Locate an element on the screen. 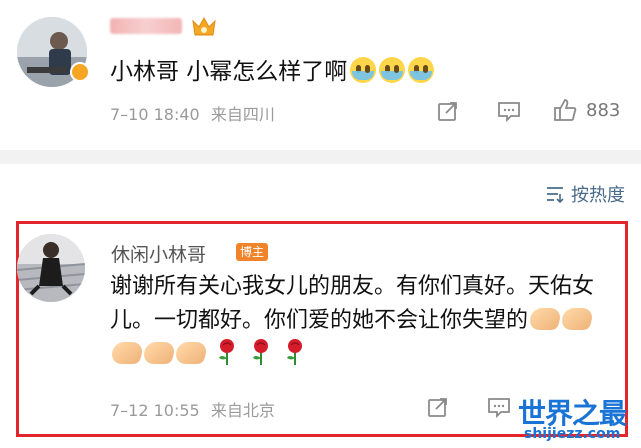 This screenshot has height=448, width=641. author-name: 休闲小林哥 is located at coordinates (158, 253).